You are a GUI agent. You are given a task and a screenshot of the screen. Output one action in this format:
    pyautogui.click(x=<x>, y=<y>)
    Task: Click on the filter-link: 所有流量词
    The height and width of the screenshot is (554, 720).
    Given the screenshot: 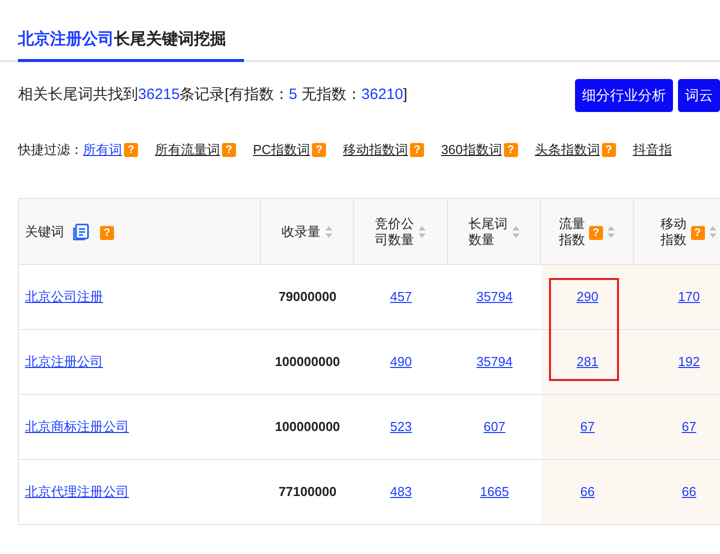 What is the action you would take?
    pyautogui.click(x=187, y=150)
    